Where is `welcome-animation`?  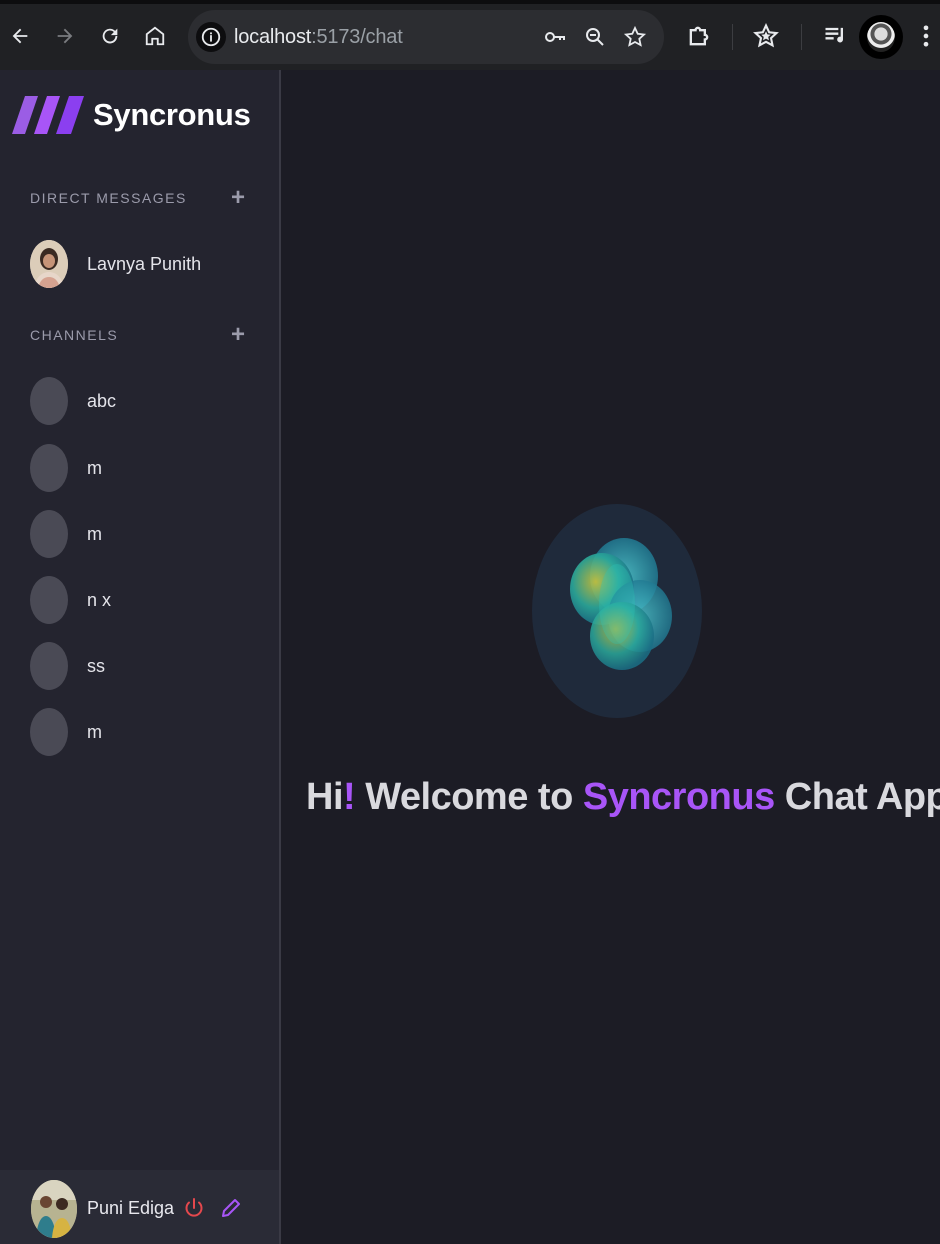 welcome-animation is located at coordinates (617, 611).